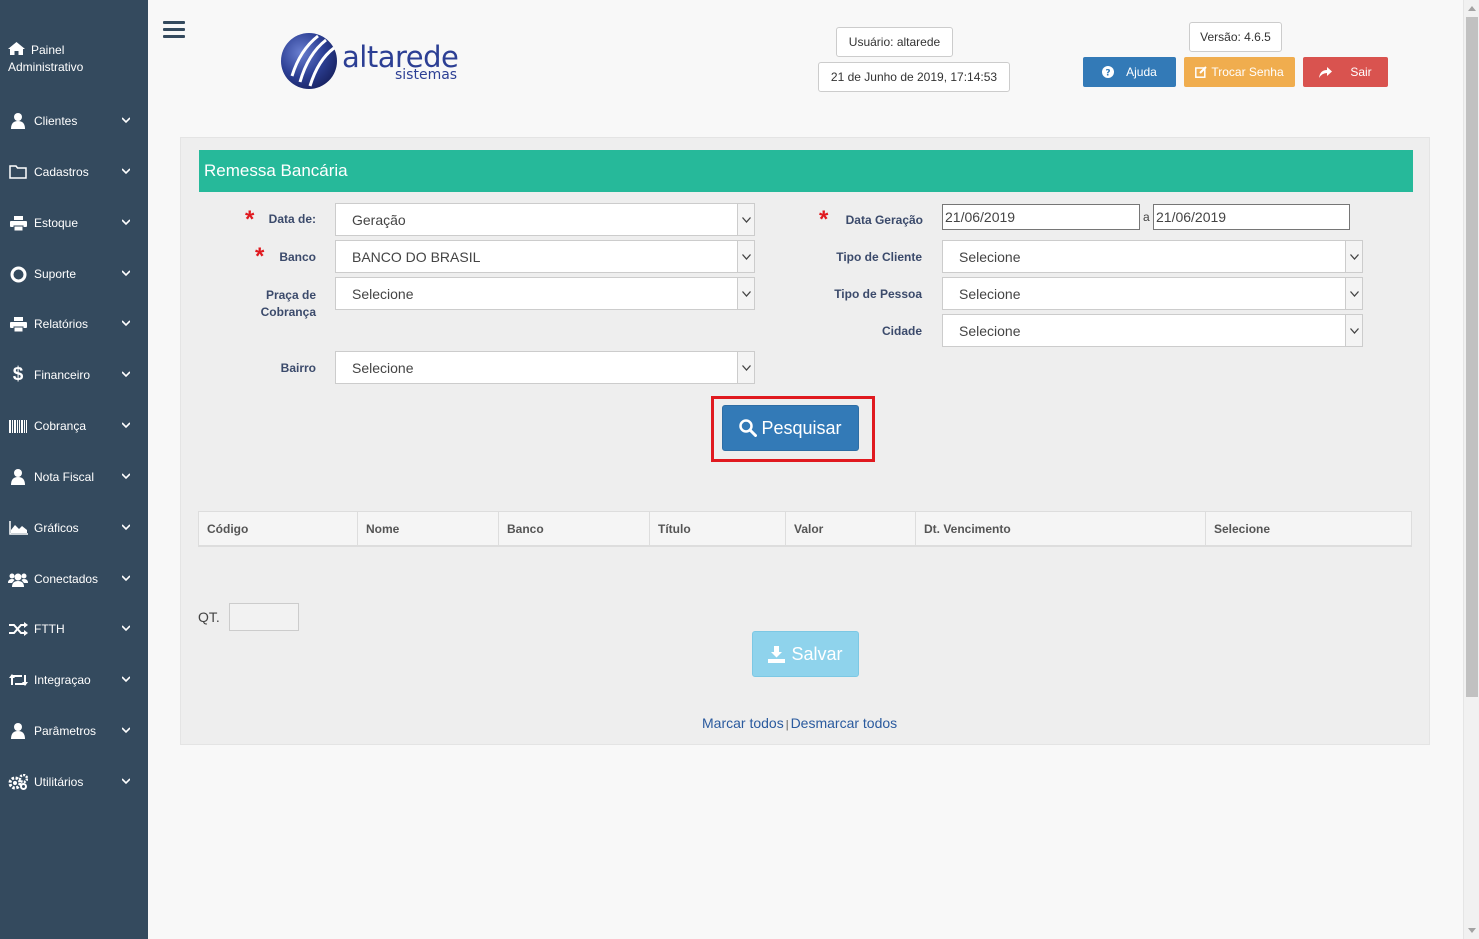  What do you see at coordinates (1152, 330) in the screenshot?
I see `cidade-select: Selecione` at bounding box center [1152, 330].